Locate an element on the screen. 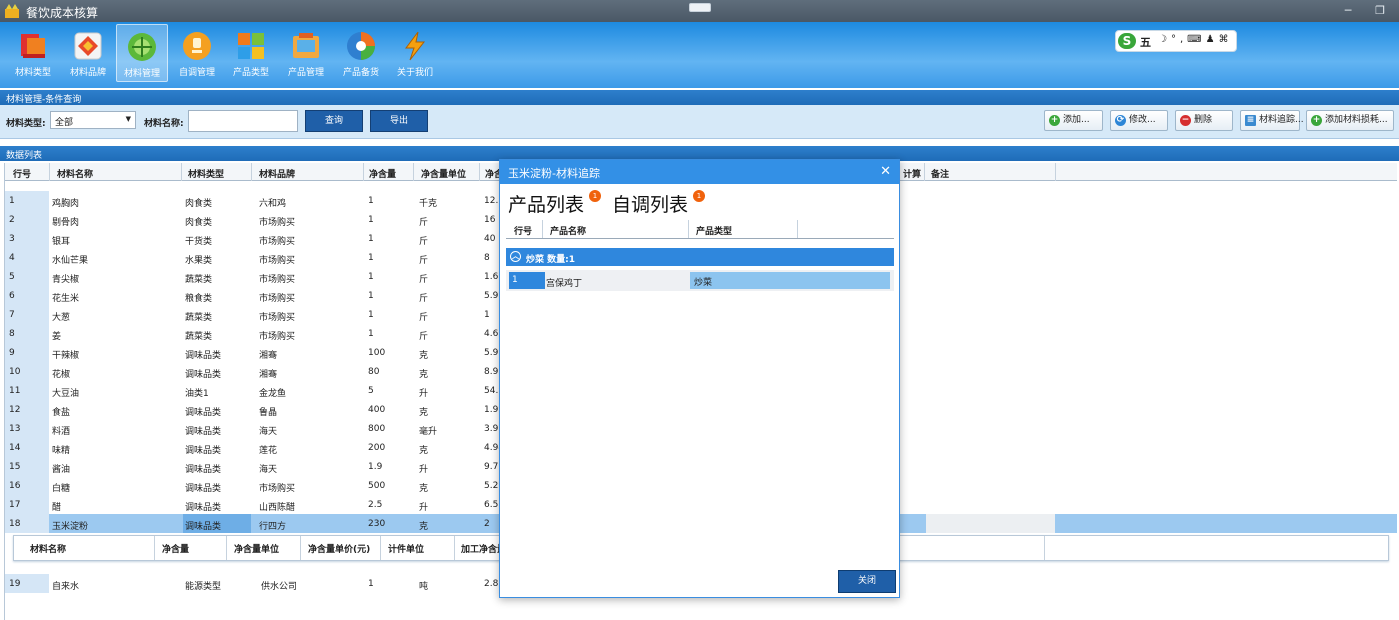 The height and width of the screenshot is (620, 1399). cell-price: 1.6 is located at coordinates (491, 277).